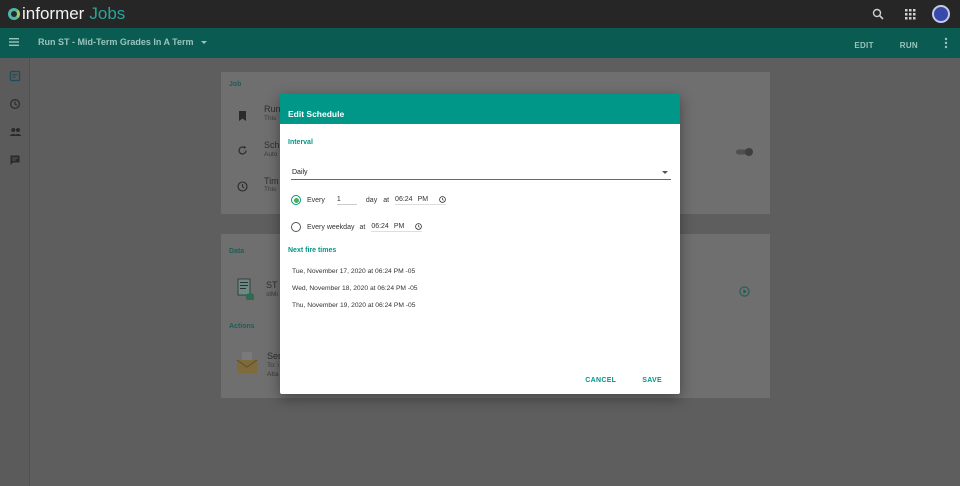 This screenshot has height=486, width=960. Describe the element at coordinates (246, 291) in the screenshot. I see `dataset-icon` at that location.